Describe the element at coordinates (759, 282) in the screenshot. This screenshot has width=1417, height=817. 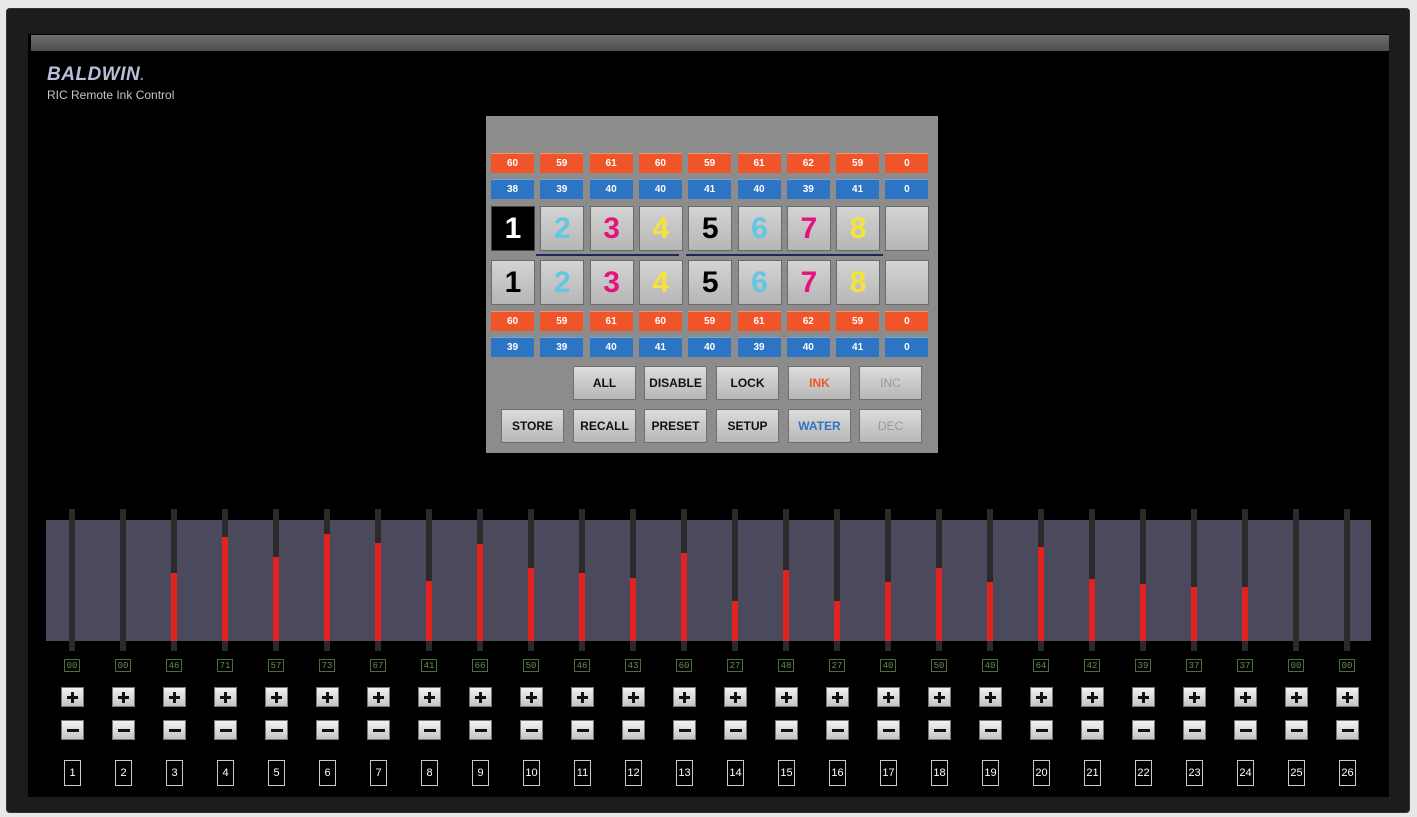
I see `unit-6-button: 6` at that location.